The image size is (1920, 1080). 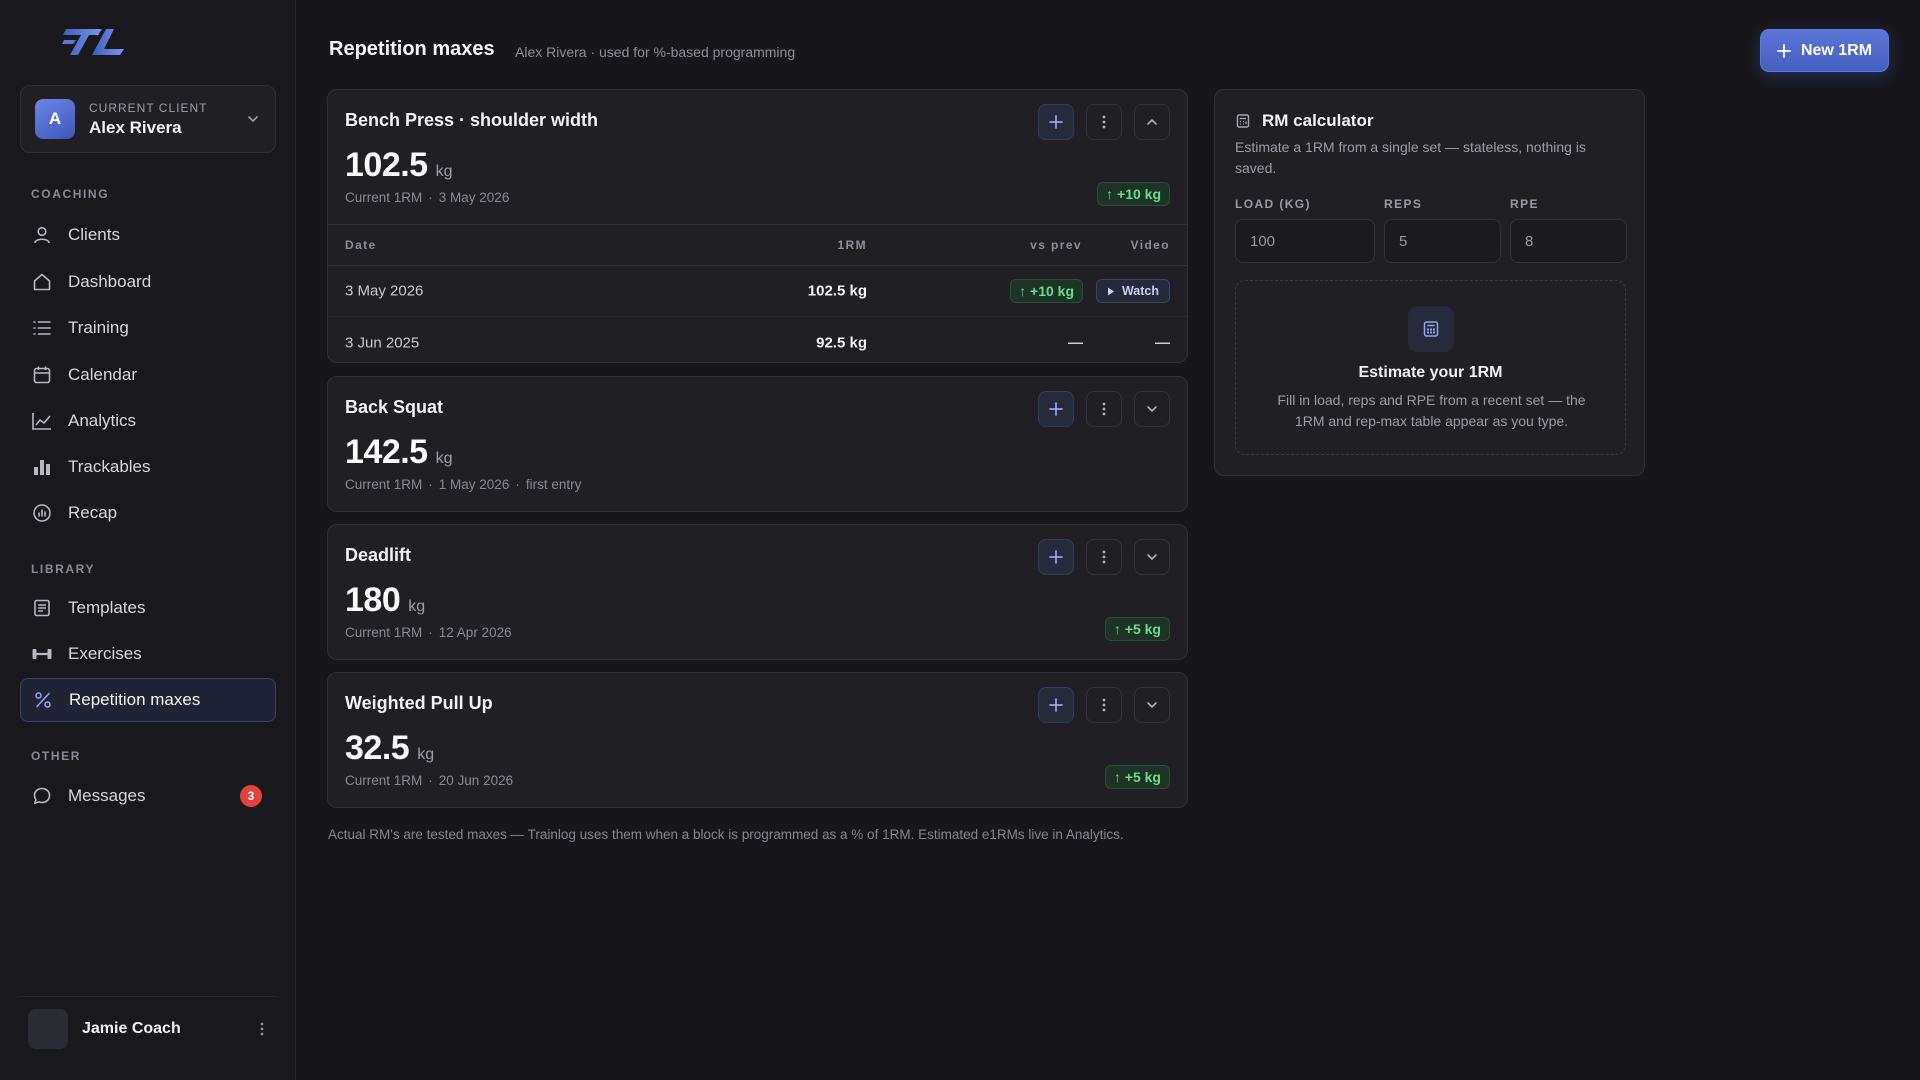 What do you see at coordinates (48, 1028) in the screenshot?
I see `avatar` at bounding box center [48, 1028].